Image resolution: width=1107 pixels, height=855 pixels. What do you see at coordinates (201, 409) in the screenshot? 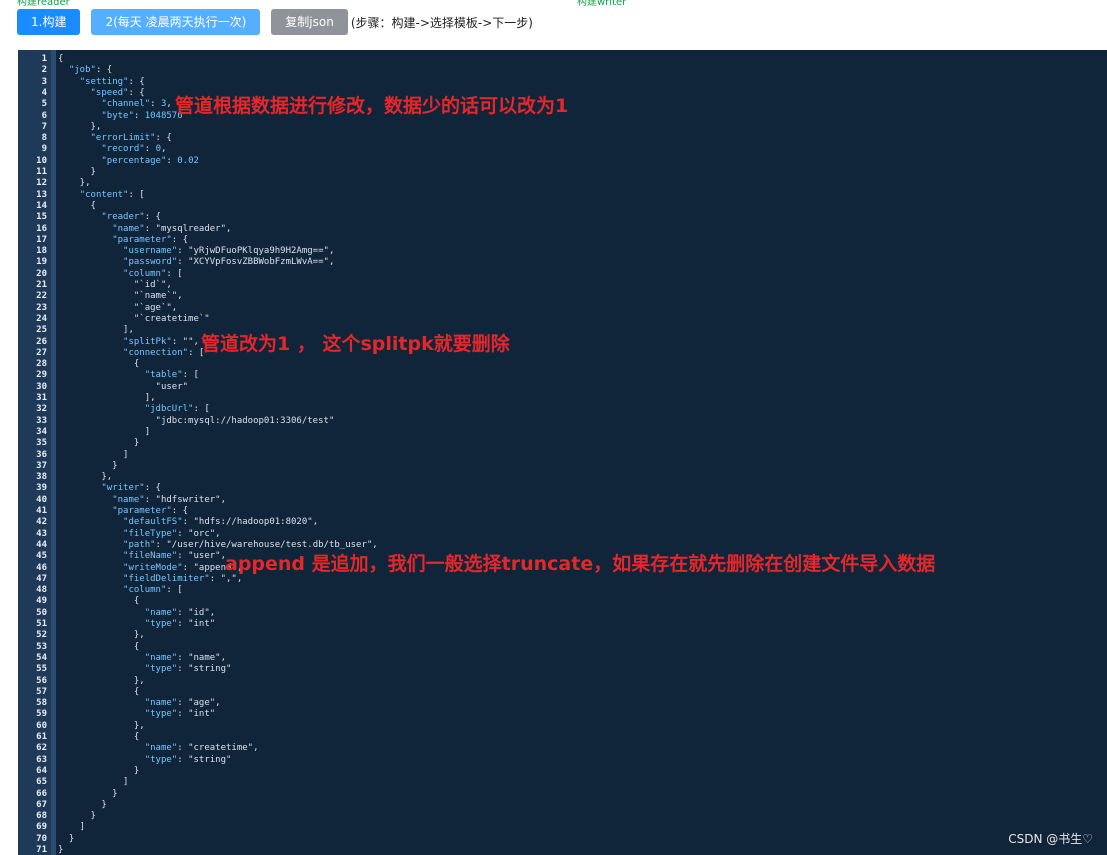
I see `code-token: : [` at bounding box center [201, 409].